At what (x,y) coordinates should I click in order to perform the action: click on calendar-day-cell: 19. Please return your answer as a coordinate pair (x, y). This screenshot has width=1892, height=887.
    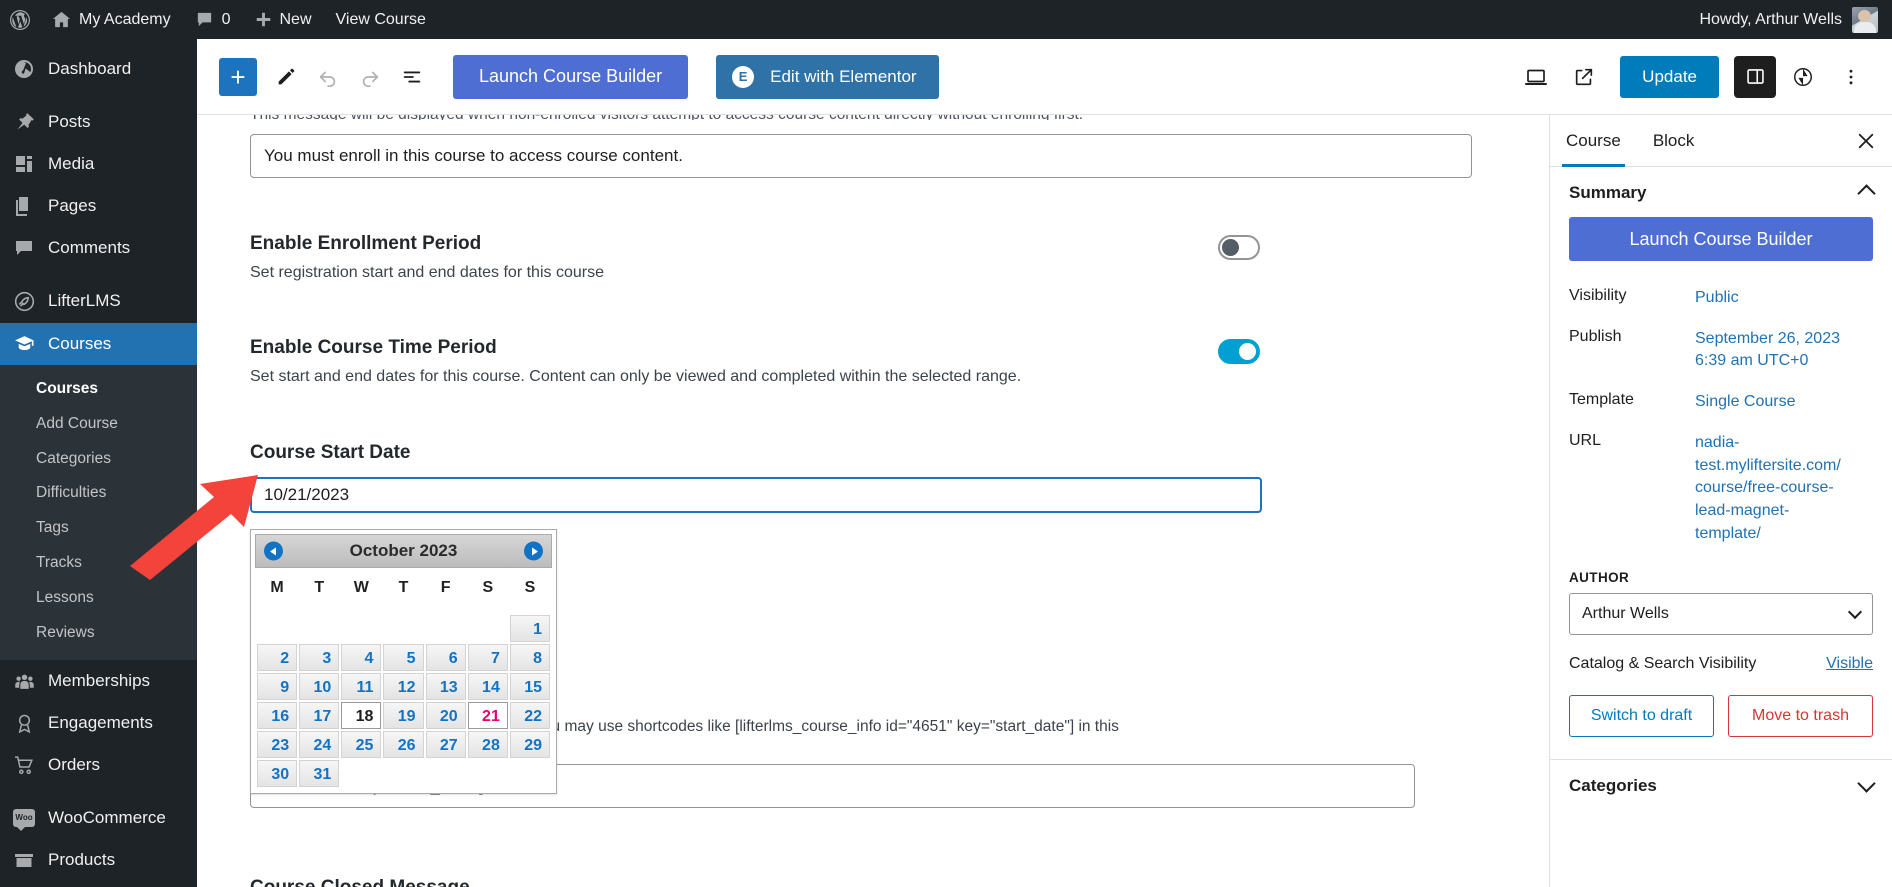
    Looking at the image, I should click on (403, 715).